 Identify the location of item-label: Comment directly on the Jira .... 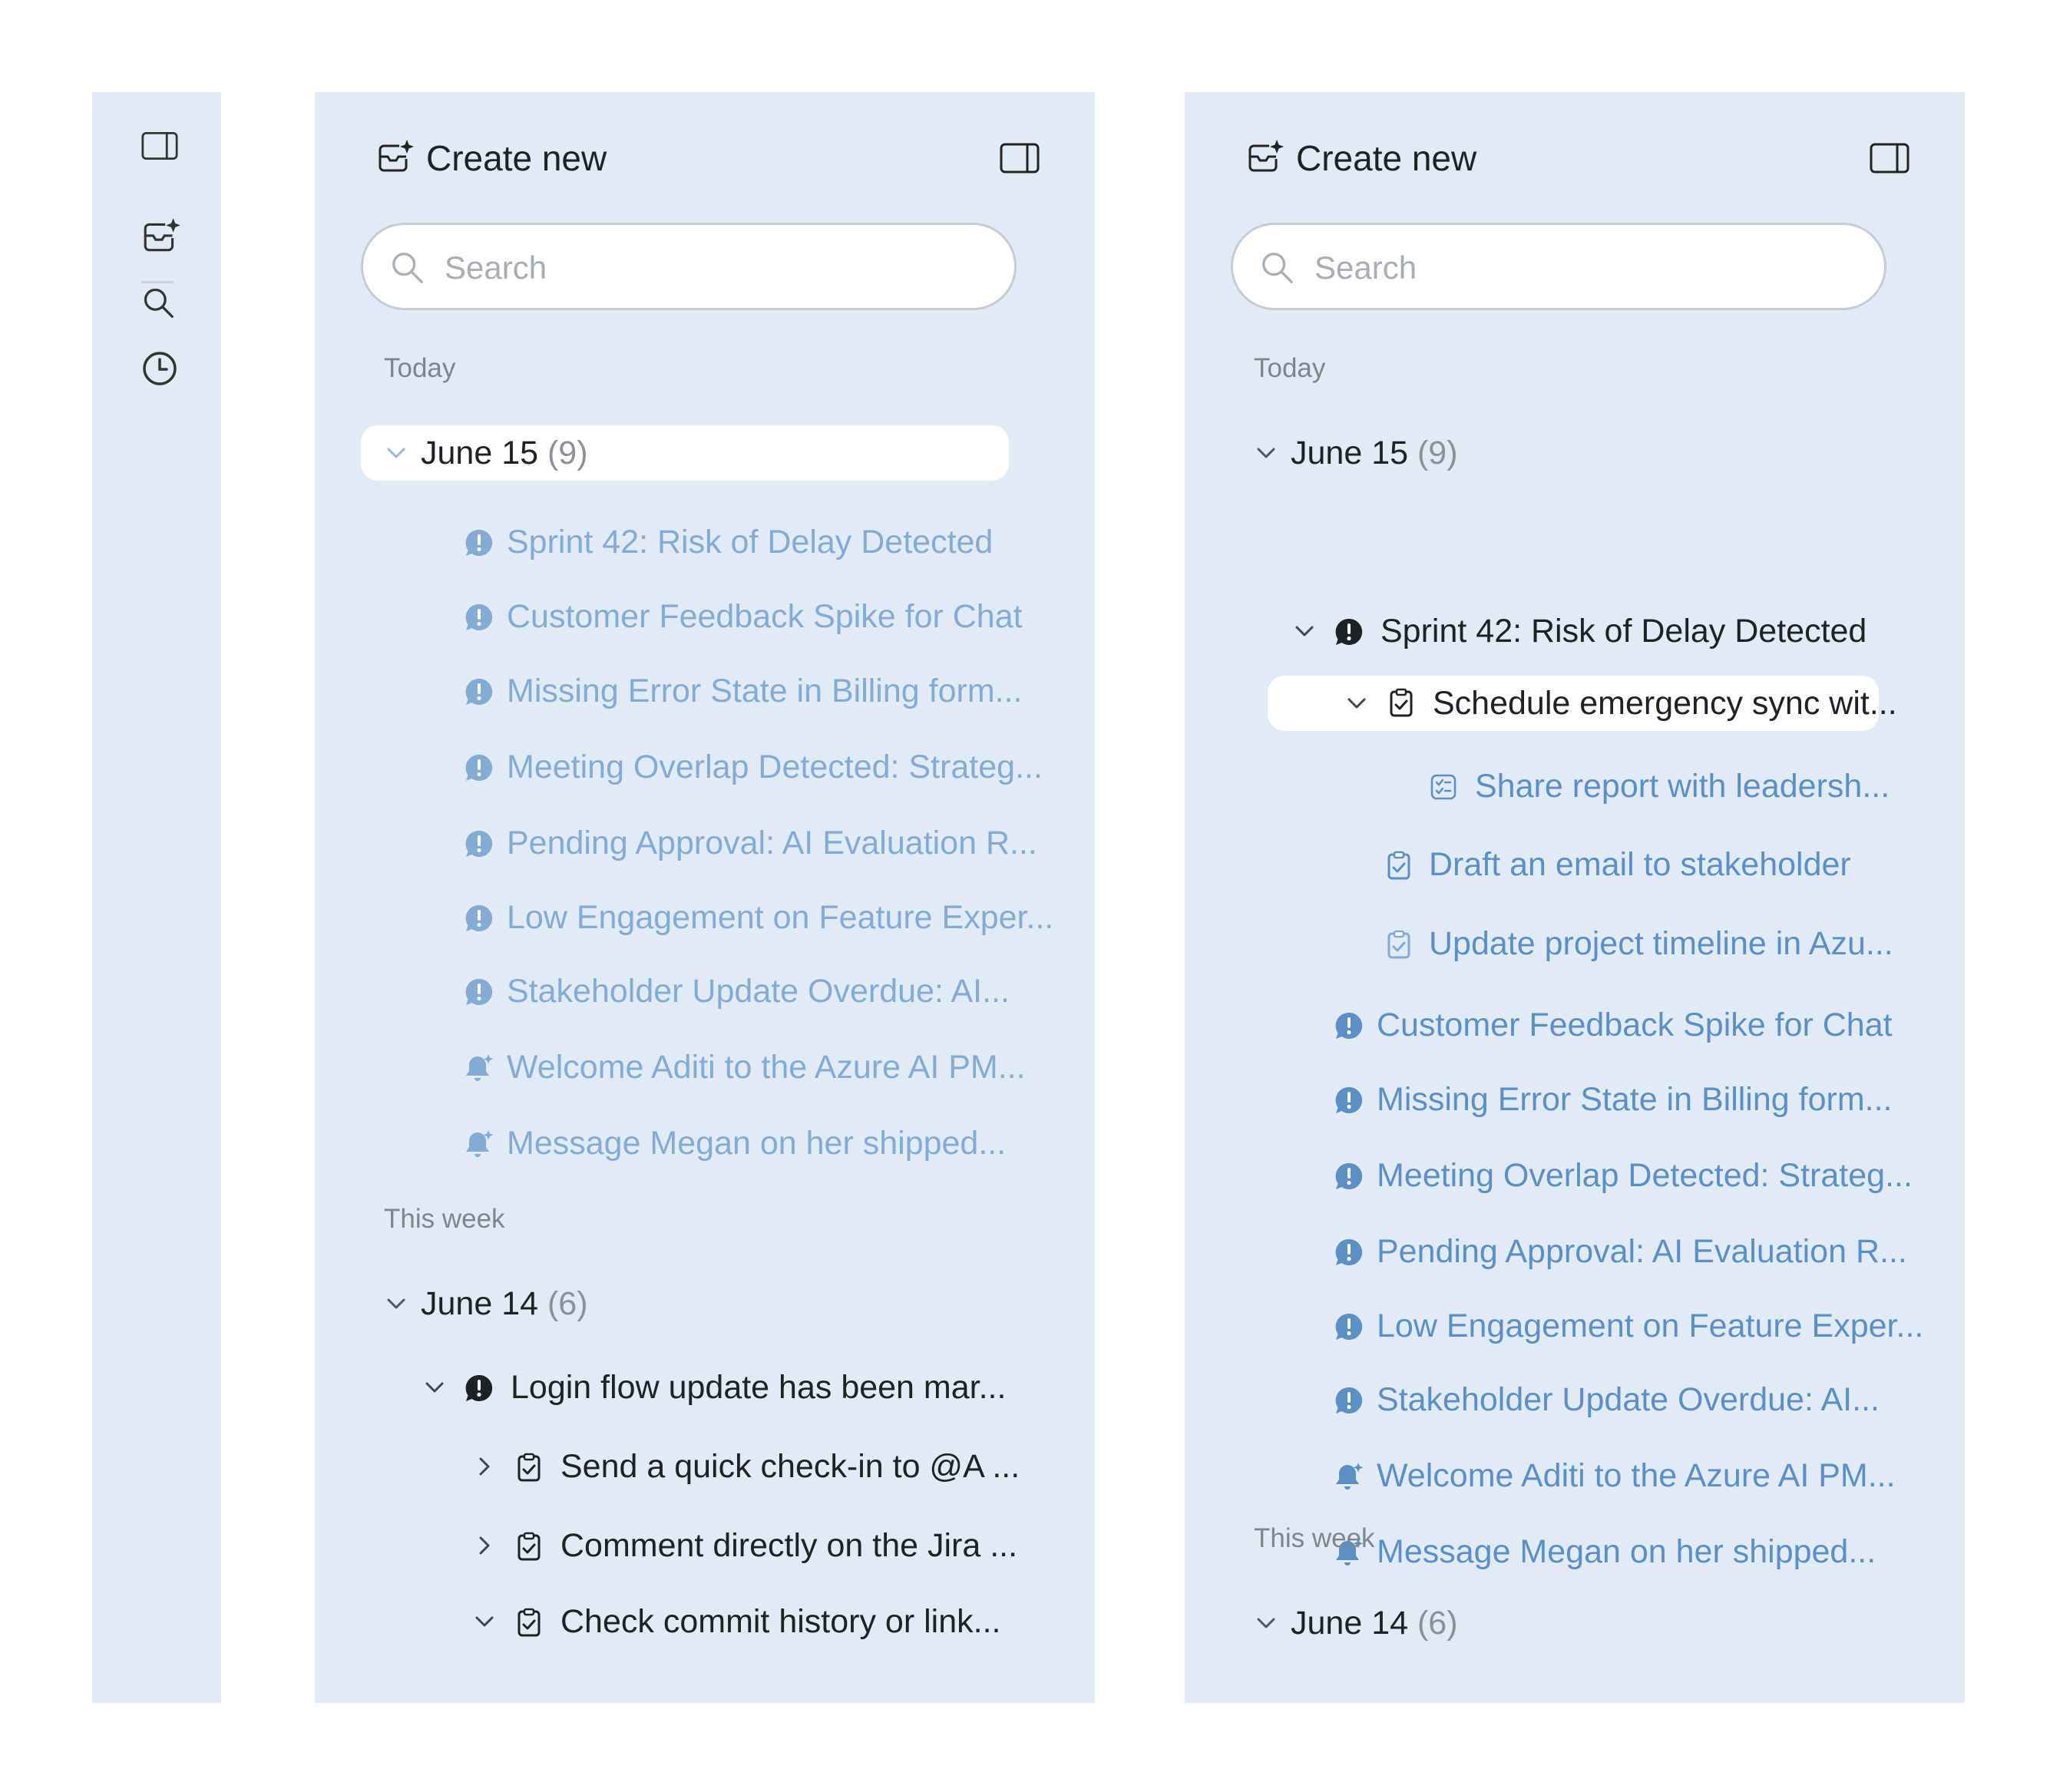
(789, 1545).